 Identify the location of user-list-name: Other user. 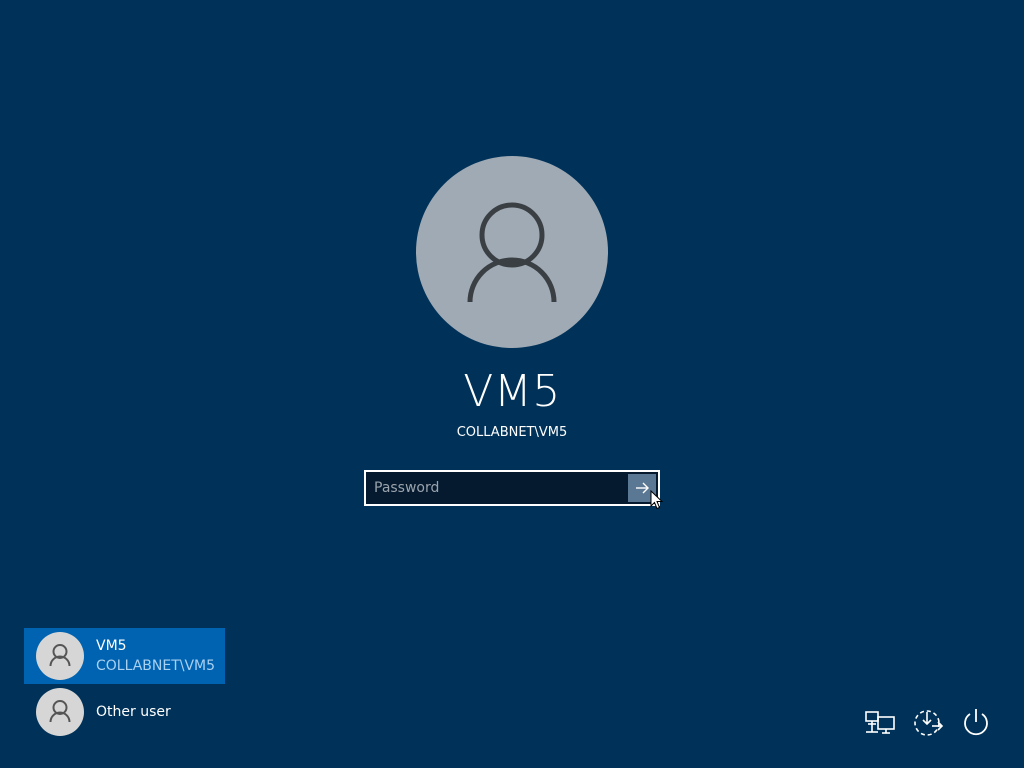
(133, 712).